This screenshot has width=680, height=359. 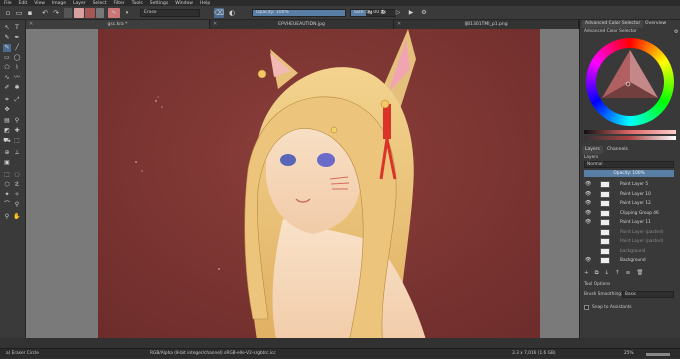 I want to click on freehand-brush-icon: ✎, so click(x=7, y=48).